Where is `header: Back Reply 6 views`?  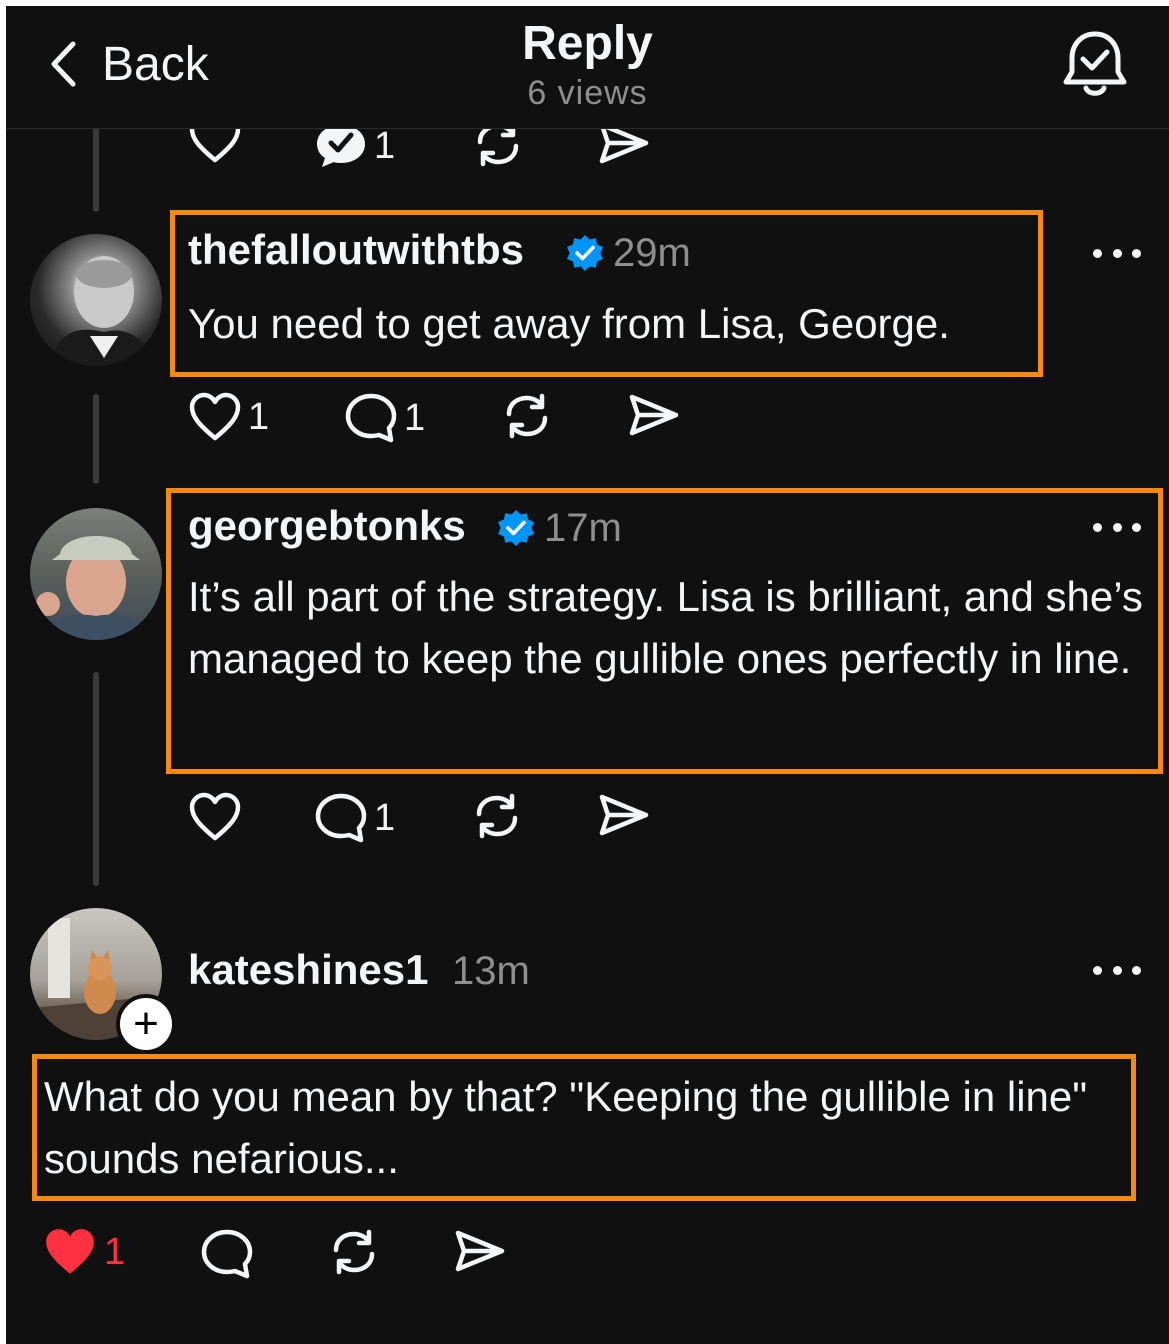
header: Back Reply 6 views is located at coordinates (587, 67).